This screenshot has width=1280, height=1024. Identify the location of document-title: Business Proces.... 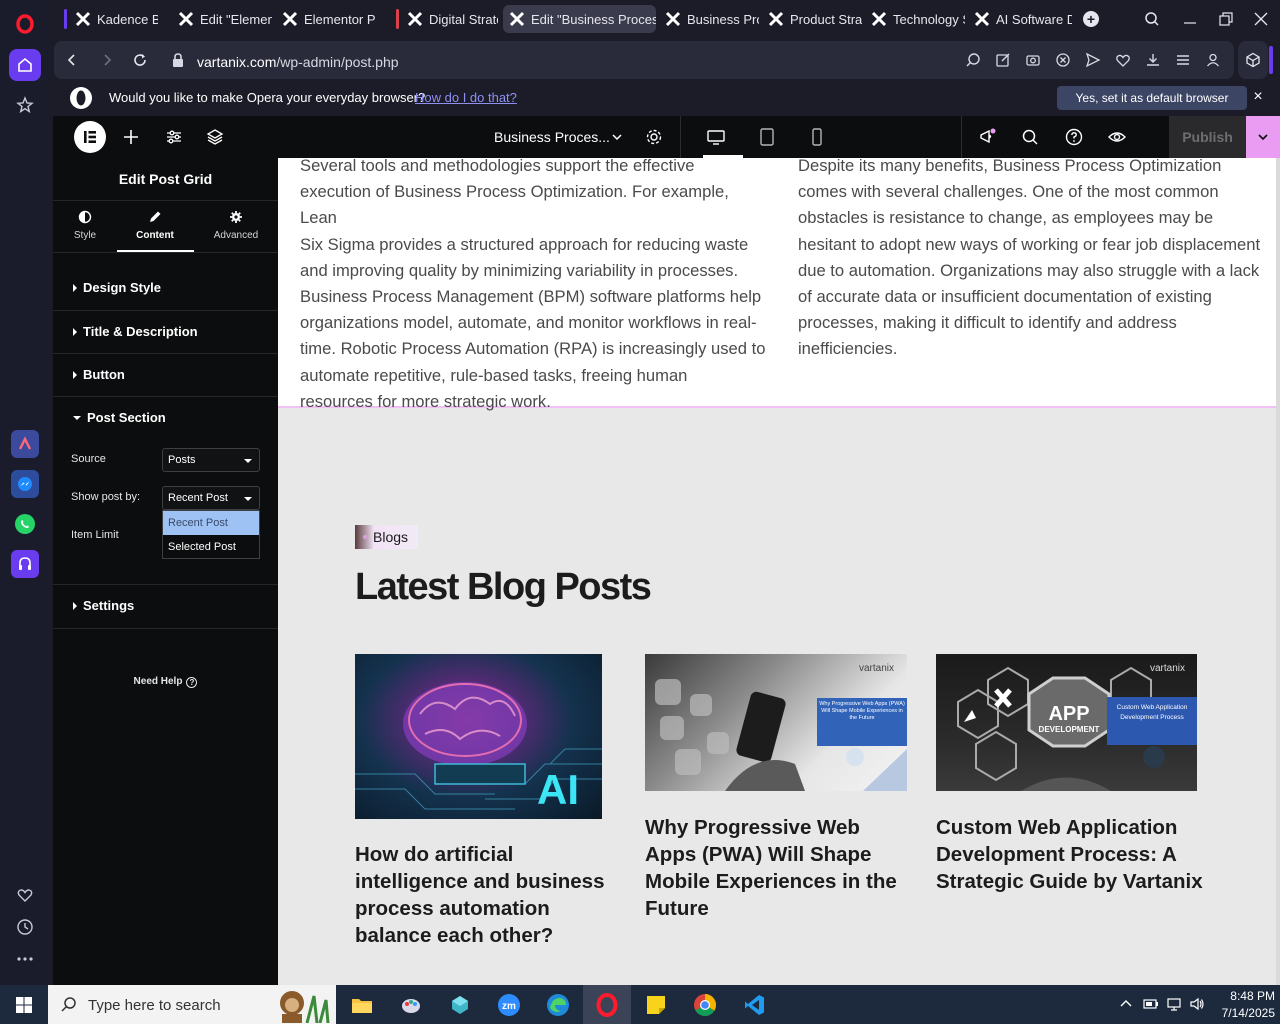
(552, 137).